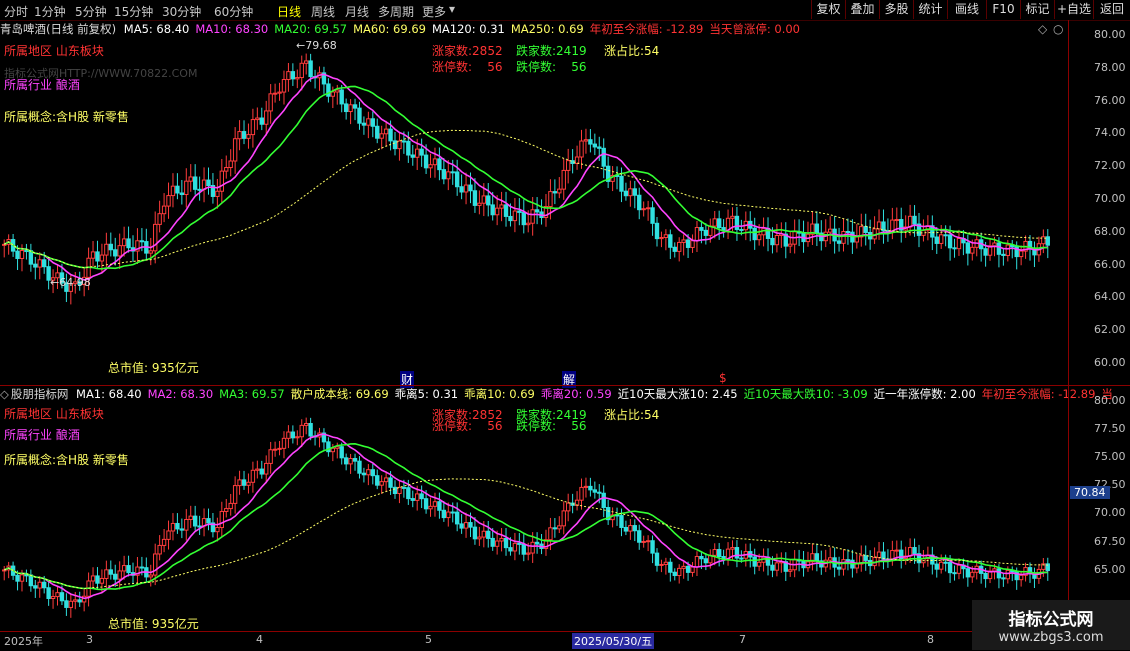  I want to click on tab-monthly: 月线, so click(357, 11).